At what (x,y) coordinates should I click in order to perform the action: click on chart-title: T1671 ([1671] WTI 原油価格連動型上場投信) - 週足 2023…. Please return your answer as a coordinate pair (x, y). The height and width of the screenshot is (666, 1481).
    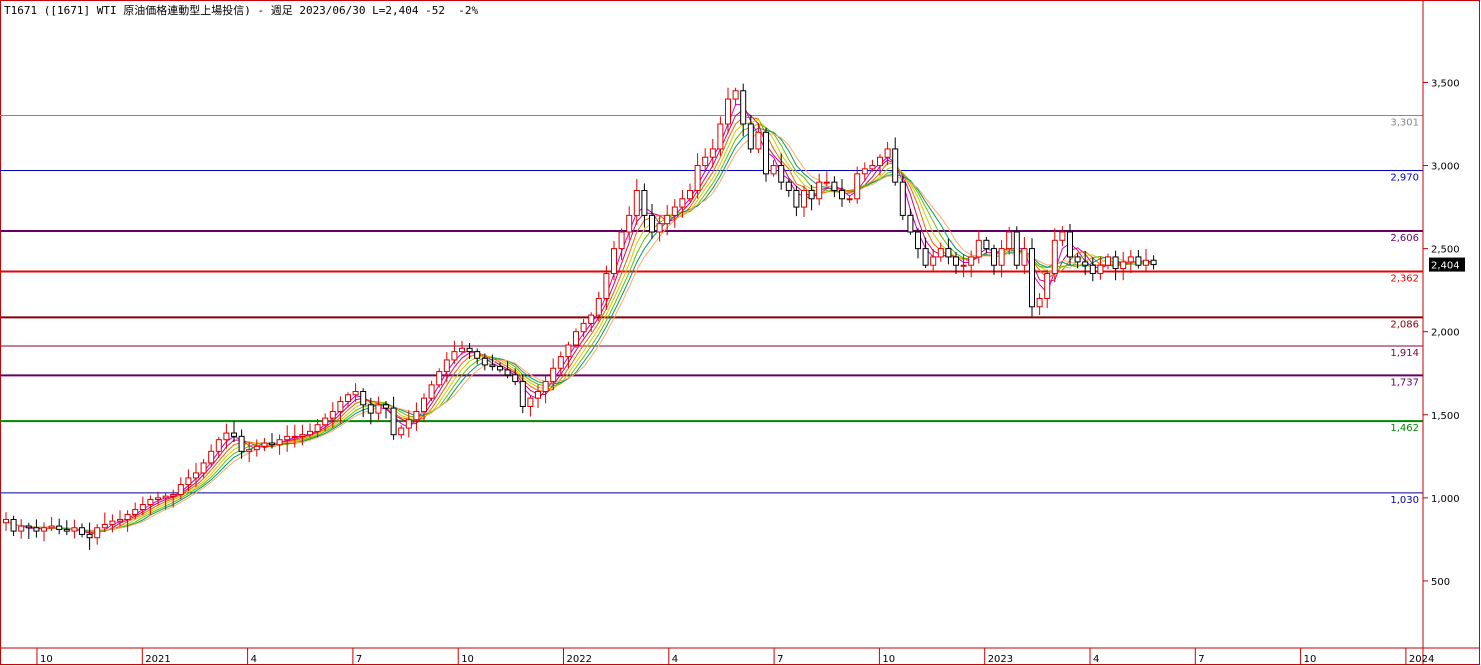
    Looking at the image, I should click on (241, 10).